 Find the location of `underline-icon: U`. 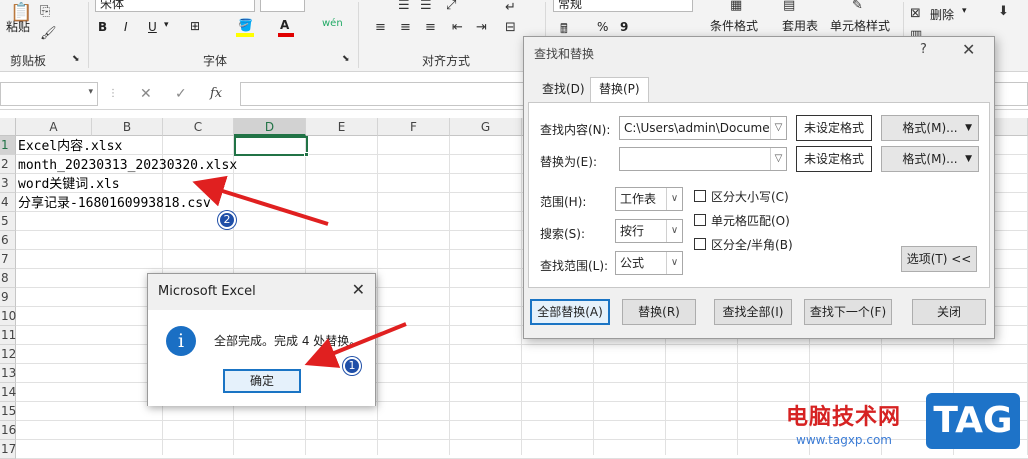

underline-icon: U is located at coordinates (152, 27).